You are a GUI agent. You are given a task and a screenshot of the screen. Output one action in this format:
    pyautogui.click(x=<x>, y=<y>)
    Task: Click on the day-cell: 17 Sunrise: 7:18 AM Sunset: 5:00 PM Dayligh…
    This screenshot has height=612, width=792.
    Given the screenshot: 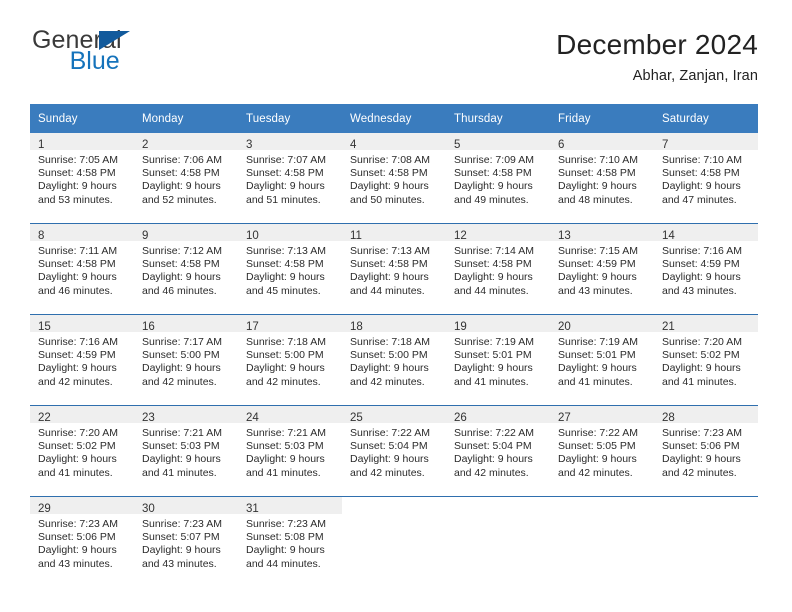 What is the action you would take?
    pyautogui.click(x=290, y=360)
    